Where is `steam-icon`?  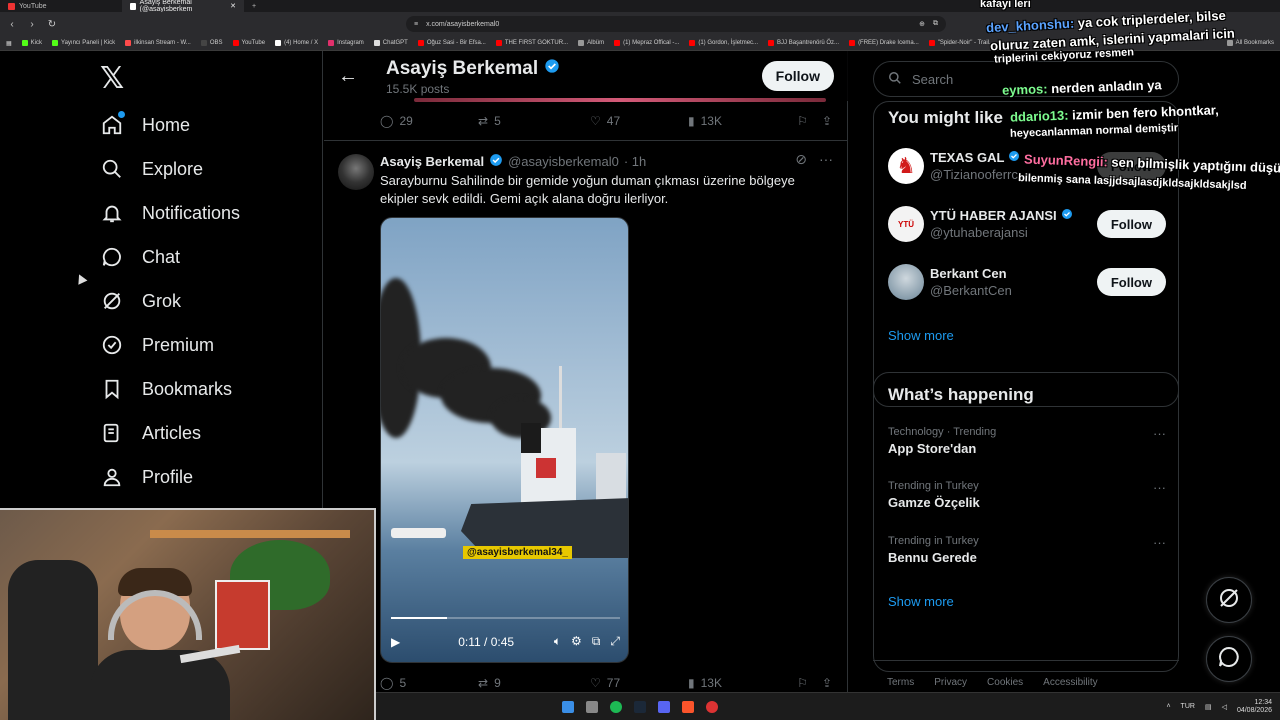 steam-icon is located at coordinates (640, 706).